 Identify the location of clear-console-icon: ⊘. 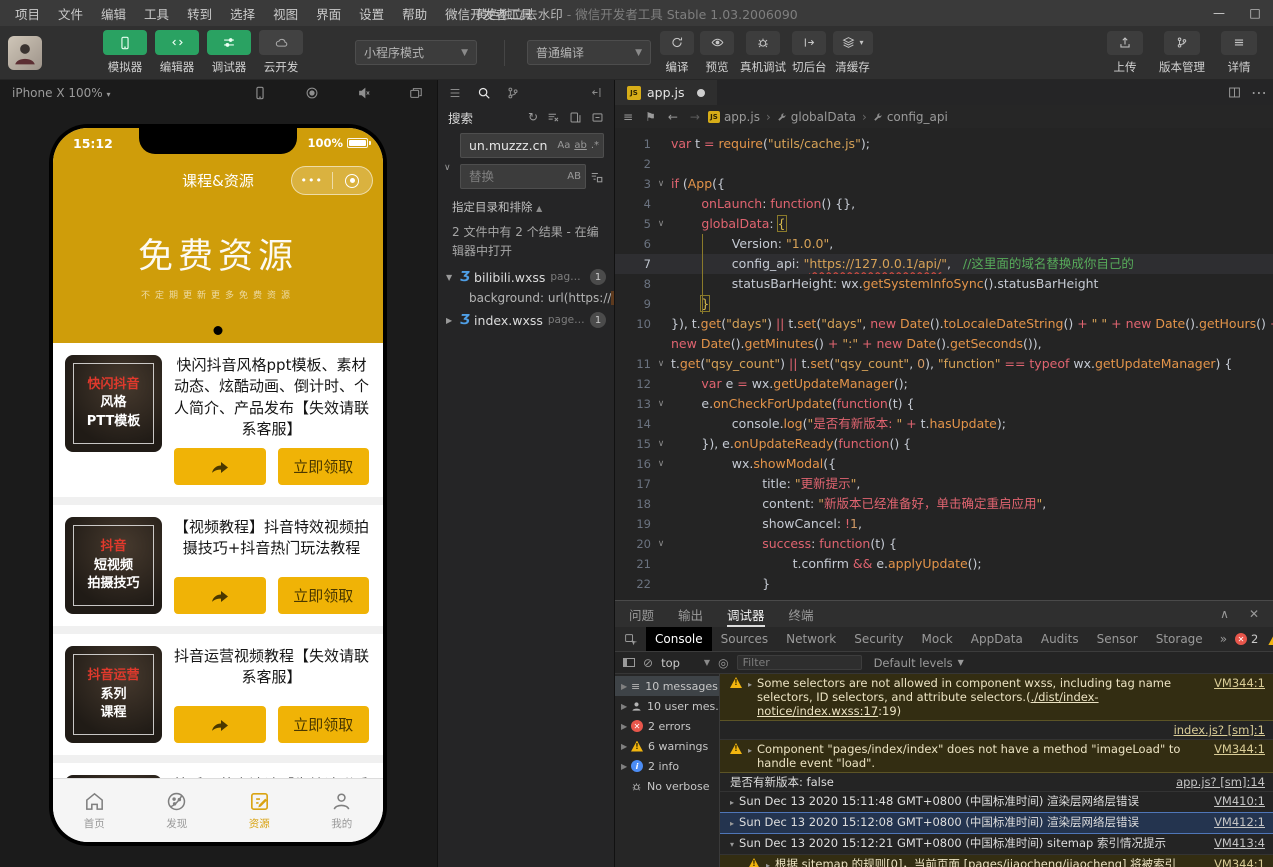
(648, 663).